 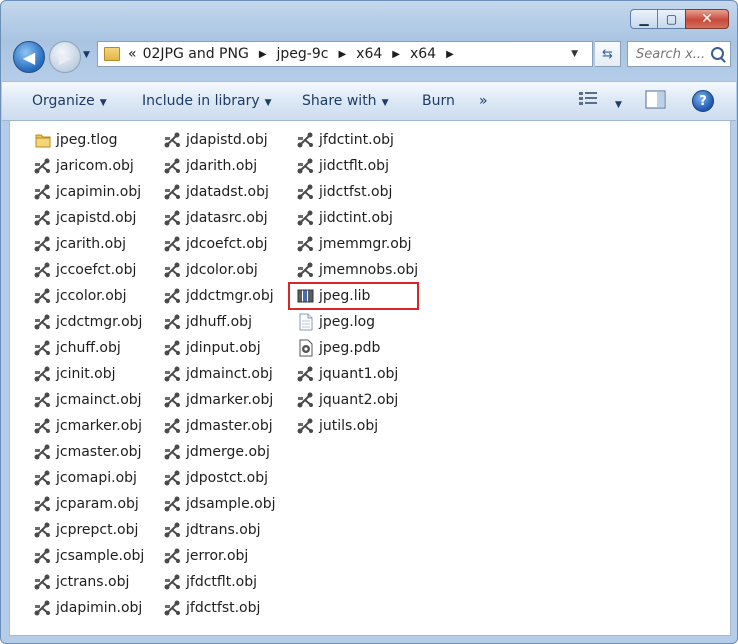 I want to click on file-item: jcapimin.obj, so click(x=89, y=192).